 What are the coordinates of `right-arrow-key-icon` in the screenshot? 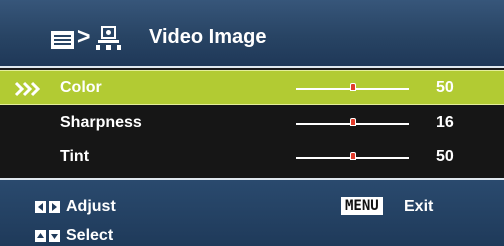 It's located at (54, 207).